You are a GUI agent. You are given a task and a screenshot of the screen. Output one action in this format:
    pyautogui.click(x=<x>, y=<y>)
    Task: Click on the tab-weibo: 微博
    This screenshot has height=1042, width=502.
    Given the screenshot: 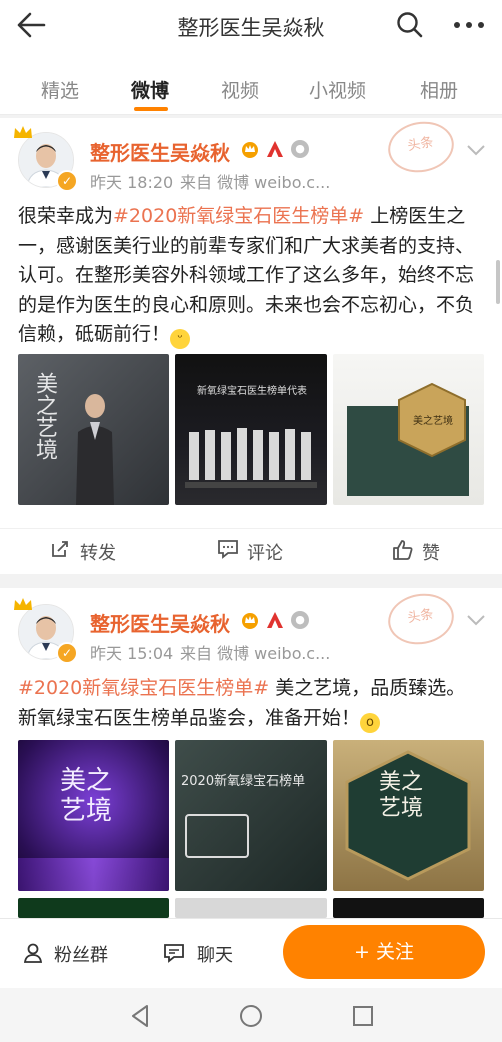 What is the action you would take?
    pyautogui.click(x=150, y=89)
    